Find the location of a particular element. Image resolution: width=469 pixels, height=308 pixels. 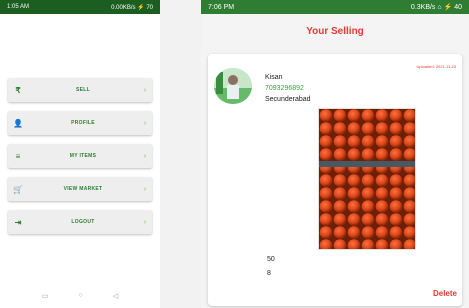

home-button: ○ is located at coordinates (81, 296).